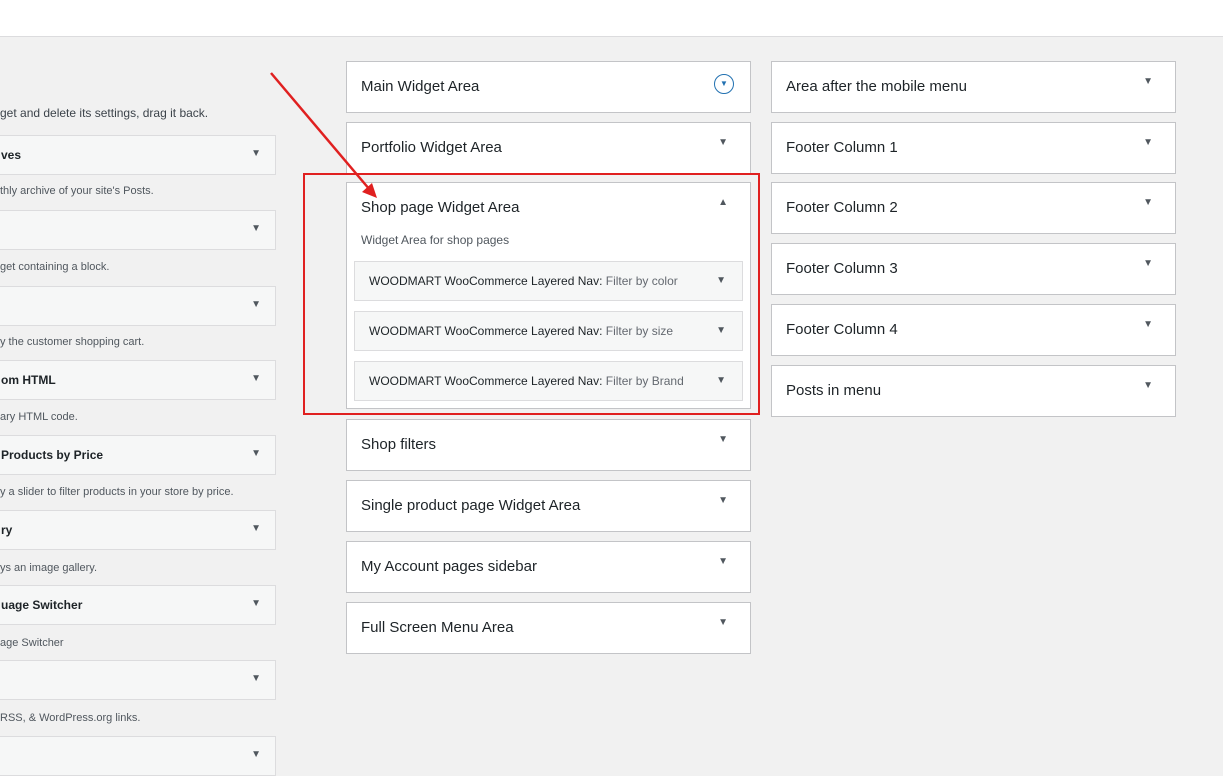  Describe the element at coordinates (323, 135) in the screenshot. I see `annotation-arrow-icon` at that location.